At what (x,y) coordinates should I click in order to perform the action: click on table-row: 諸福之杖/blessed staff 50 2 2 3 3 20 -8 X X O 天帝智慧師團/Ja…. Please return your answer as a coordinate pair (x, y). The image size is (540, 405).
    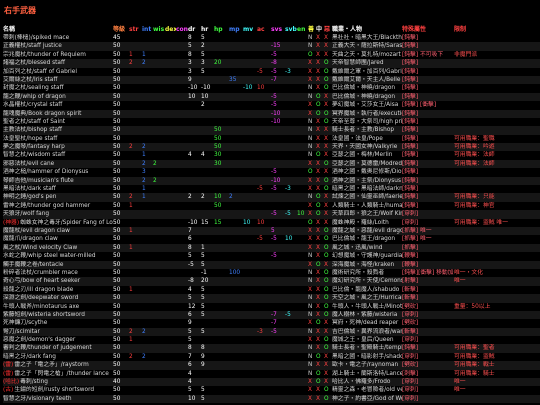
    Looking at the image, I should click on (271, 63).